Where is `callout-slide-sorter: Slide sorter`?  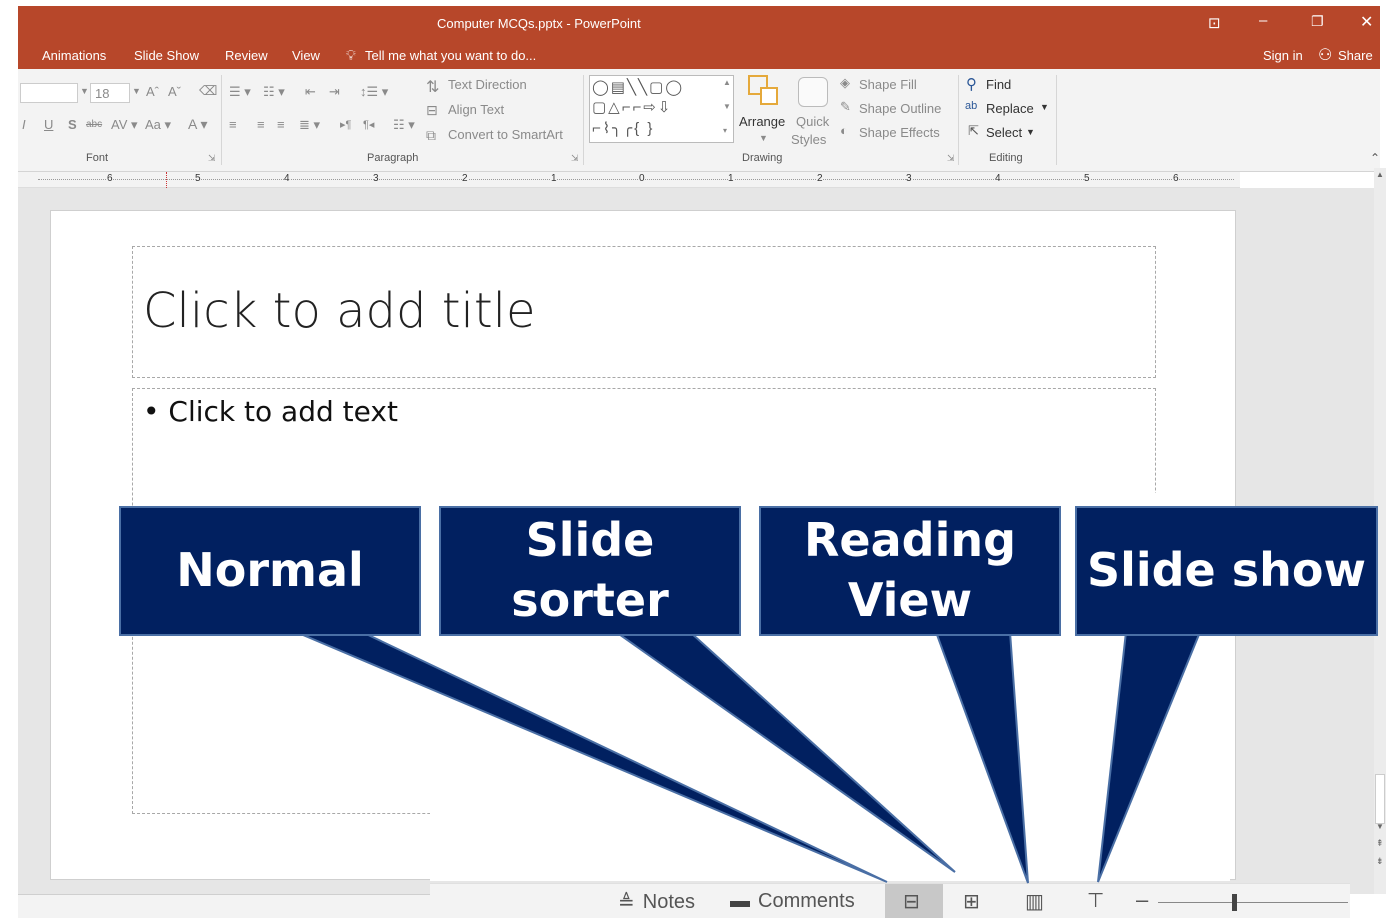 callout-slide-sorter: Slide sorter is located at coordinates (590, 571).